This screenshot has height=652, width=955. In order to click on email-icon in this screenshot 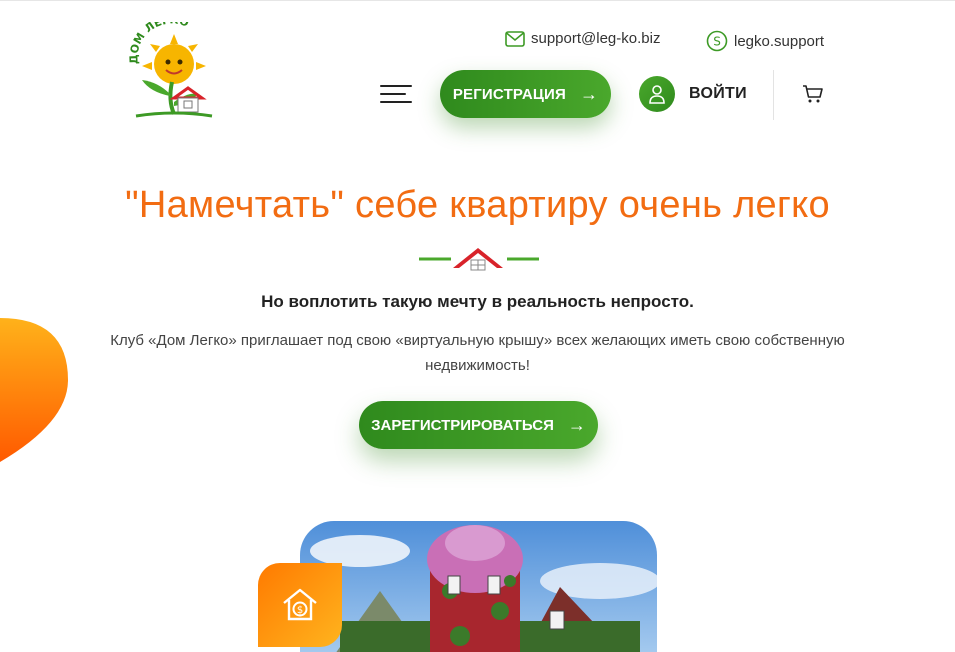, I will do `click(515, 38)`.